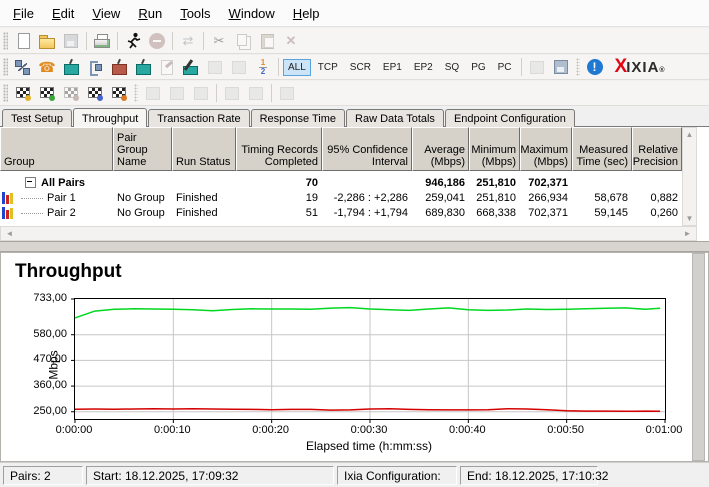 The image size is (709, 487). What do you see at coordinates (142, 149) in the screenshot?
I see `col-header-pair-group-name: Pair Group Name` at bounding box center [142, 149].